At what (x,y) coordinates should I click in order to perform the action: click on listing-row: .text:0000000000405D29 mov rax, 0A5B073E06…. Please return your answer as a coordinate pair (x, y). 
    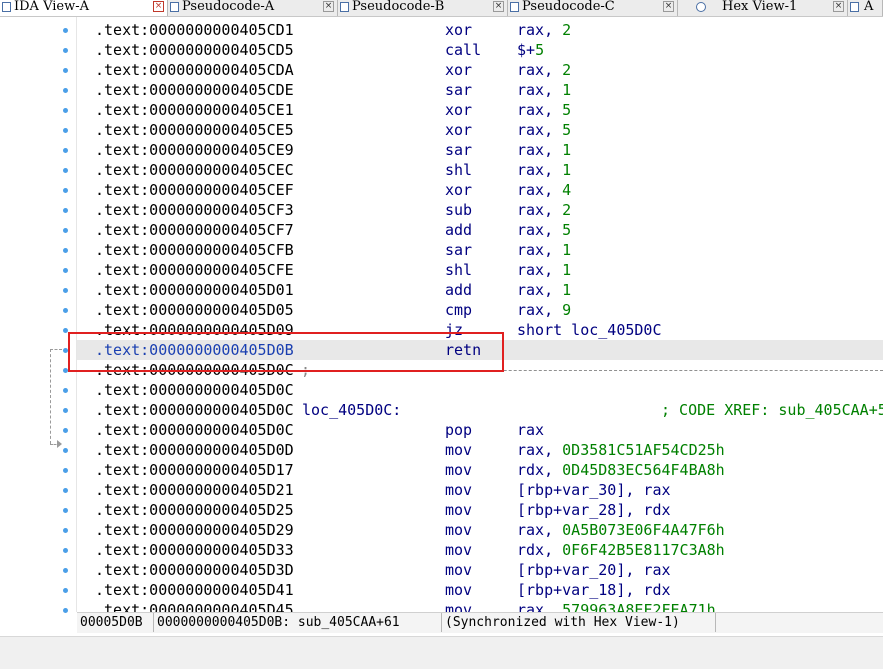
    Looking at the image, I should click on (480, 530).